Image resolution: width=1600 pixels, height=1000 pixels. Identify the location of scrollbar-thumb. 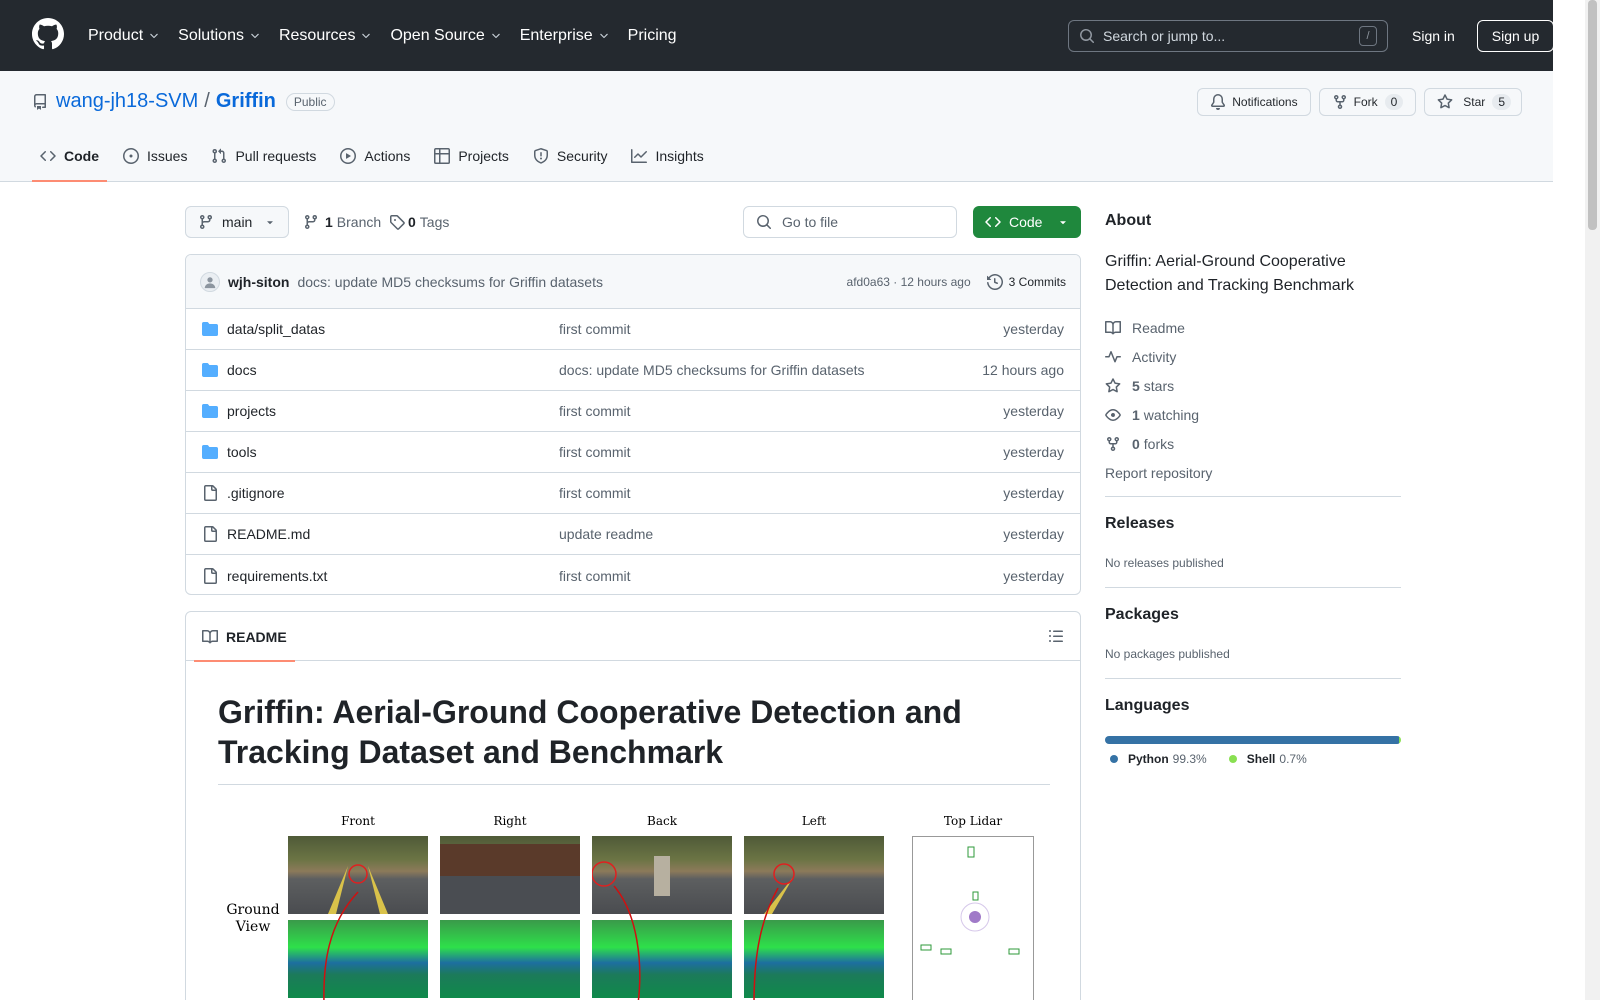
(1592, 115).